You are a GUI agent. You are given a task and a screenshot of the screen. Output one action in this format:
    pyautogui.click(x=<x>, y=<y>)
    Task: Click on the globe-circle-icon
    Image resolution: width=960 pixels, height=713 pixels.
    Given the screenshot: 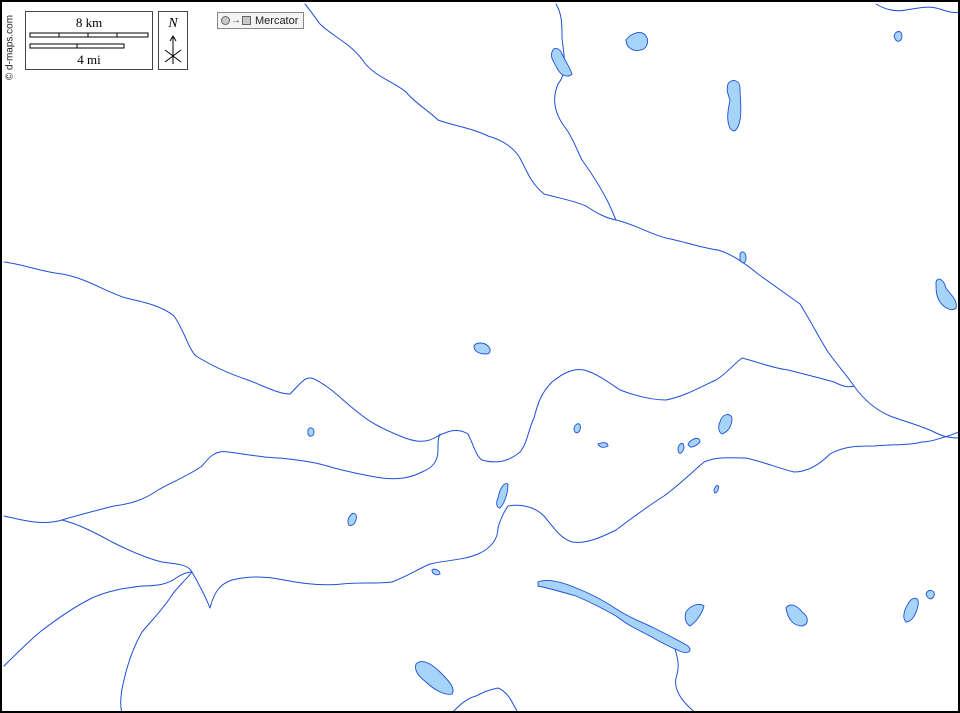 What is the action you would take?
    pyautogui.click(x=225, y=20)
    